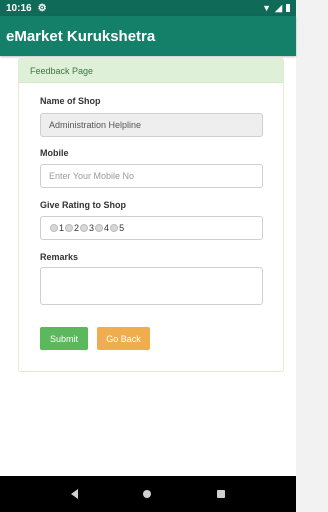  What do you see at coordinates (74, 494) in the screenshot?
I see `nav-back-icon` at bounding box center [74, 494].